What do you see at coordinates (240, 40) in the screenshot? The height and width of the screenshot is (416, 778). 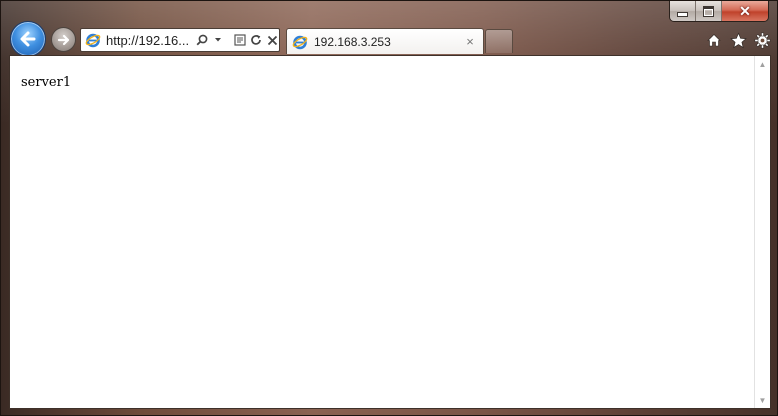 I see `compatibility-view-icon` at bounding box center [240, 40].